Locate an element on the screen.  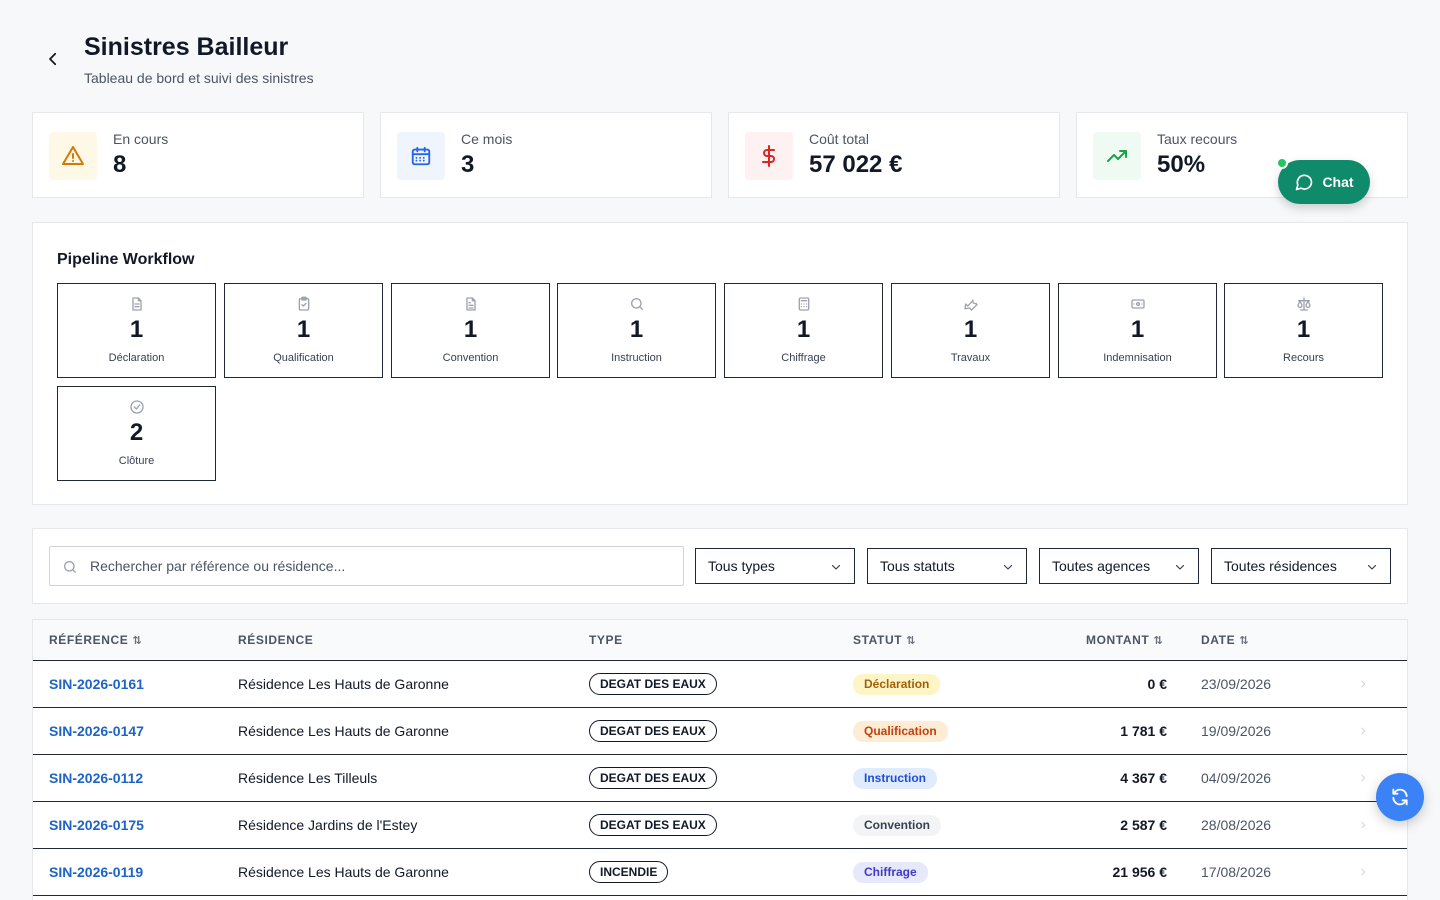
amount-cell: 1 781 € is located at coordinates (1143, 731).